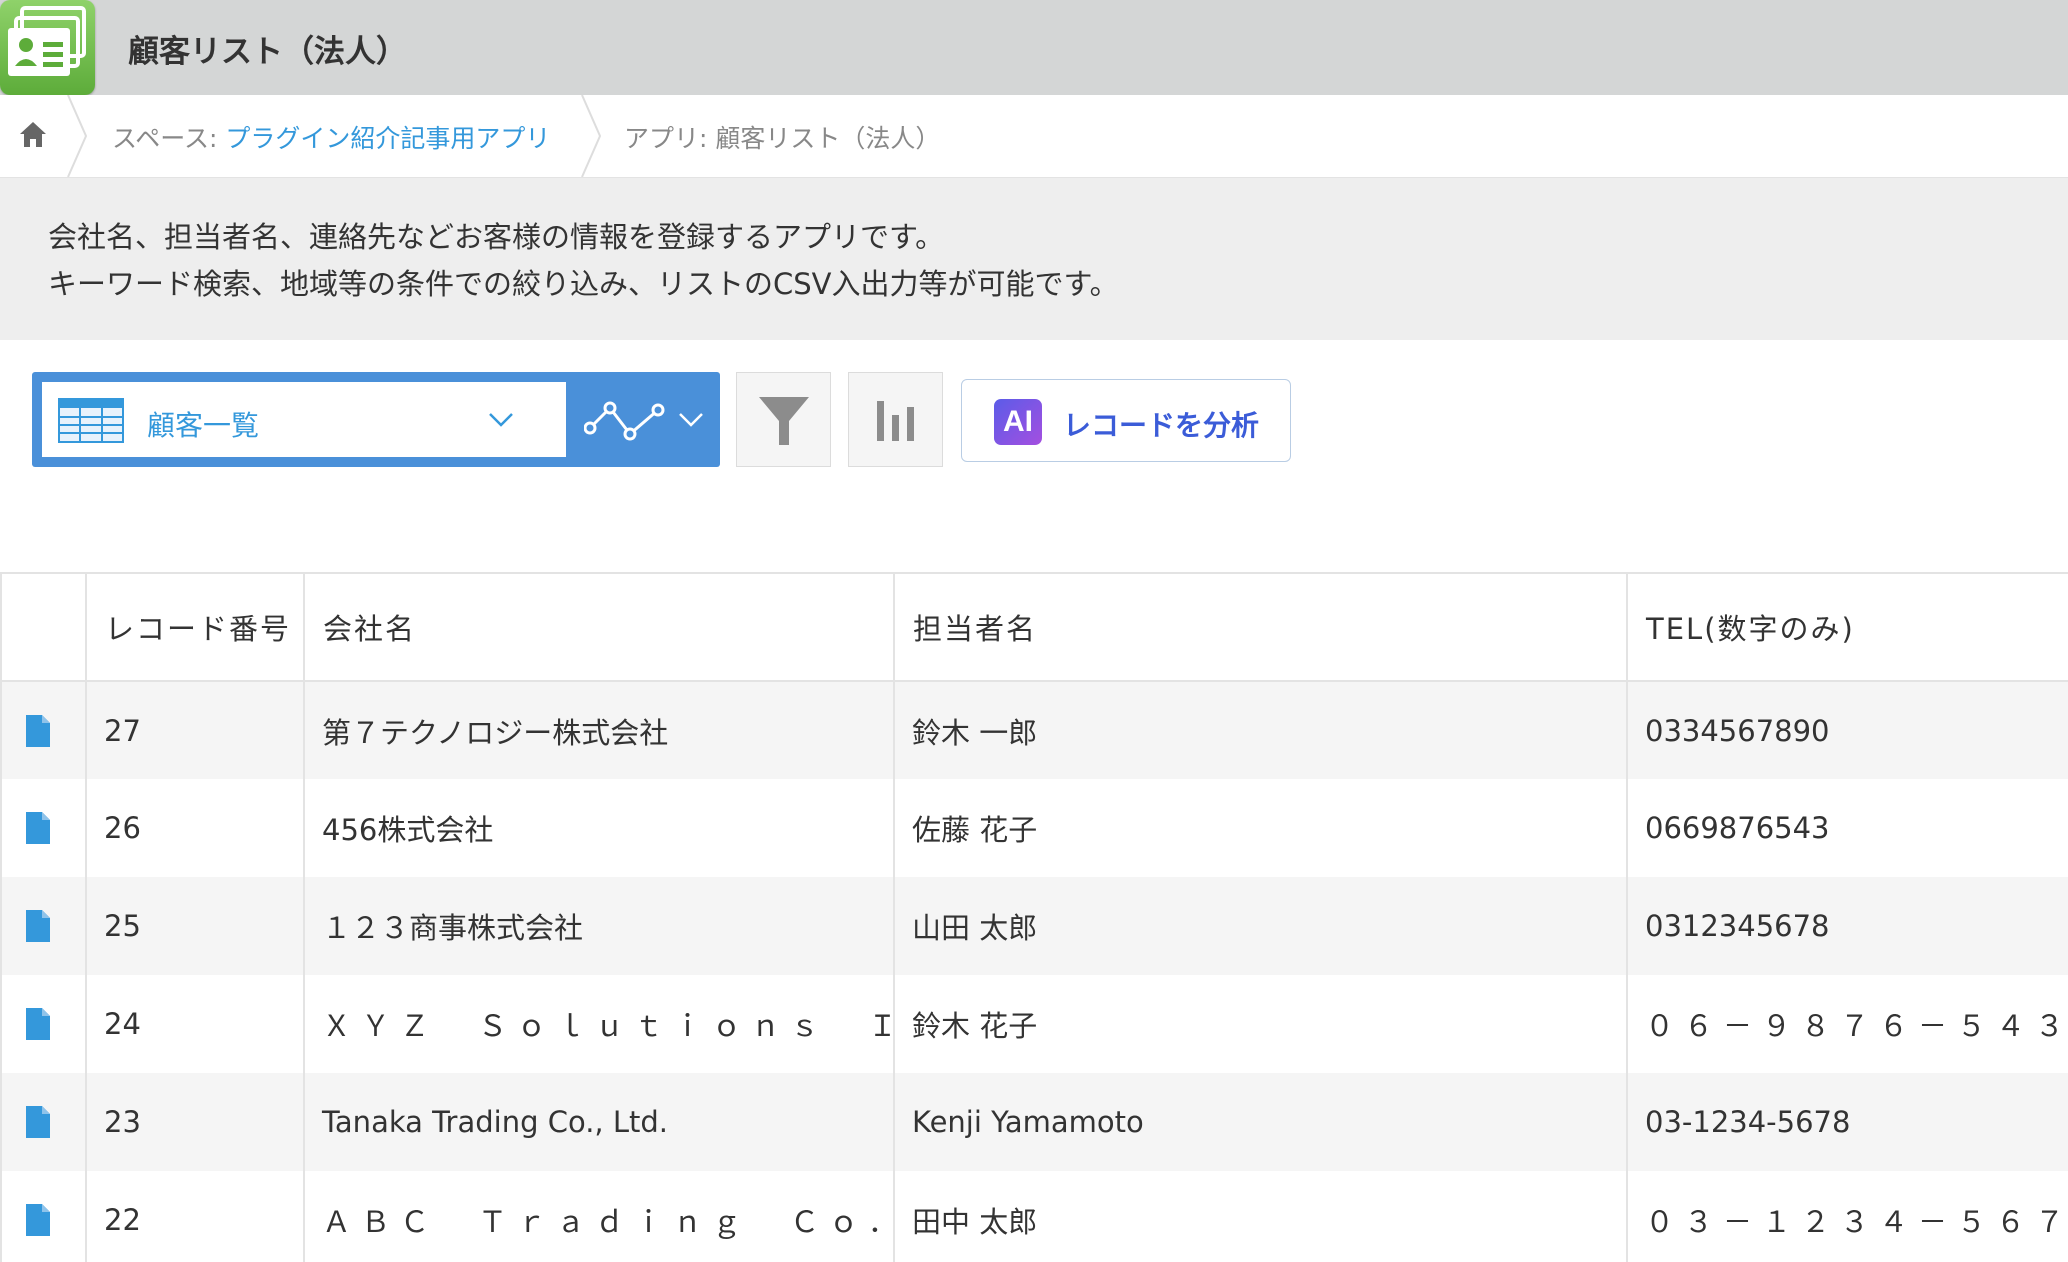  What do you see at coordinates (599, 828) in the screenshot?
I see `company-cell: 456株式会社` at bounding box center [599, 828].